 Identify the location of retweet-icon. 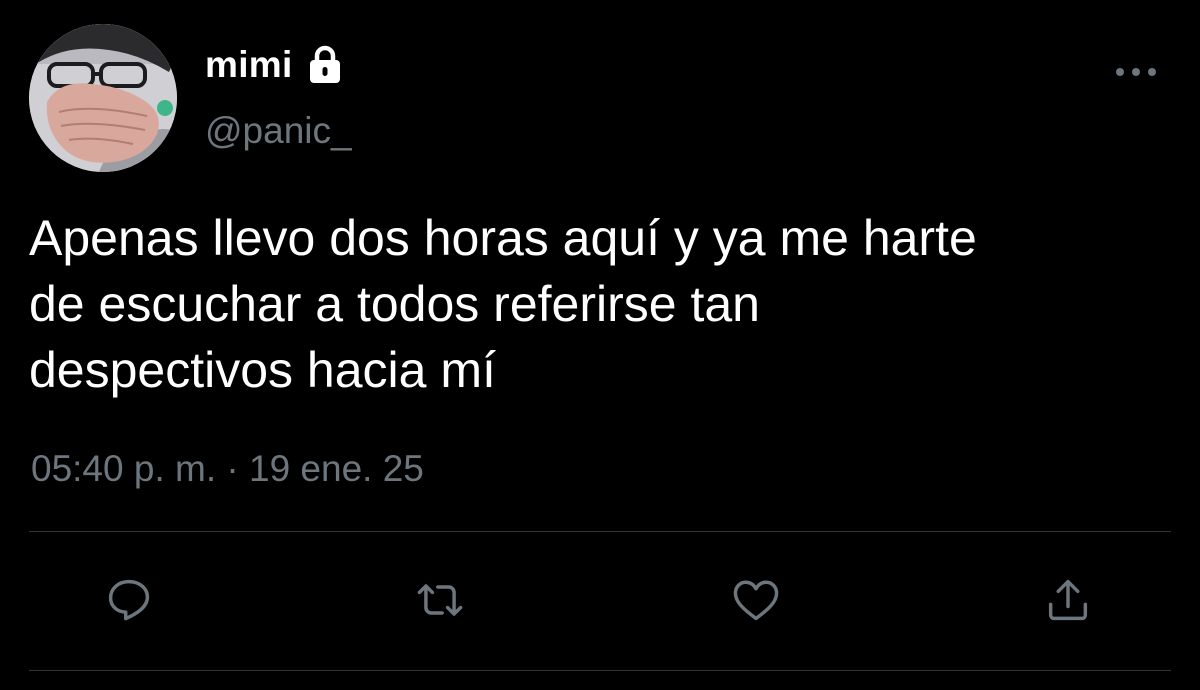
(440, 600).